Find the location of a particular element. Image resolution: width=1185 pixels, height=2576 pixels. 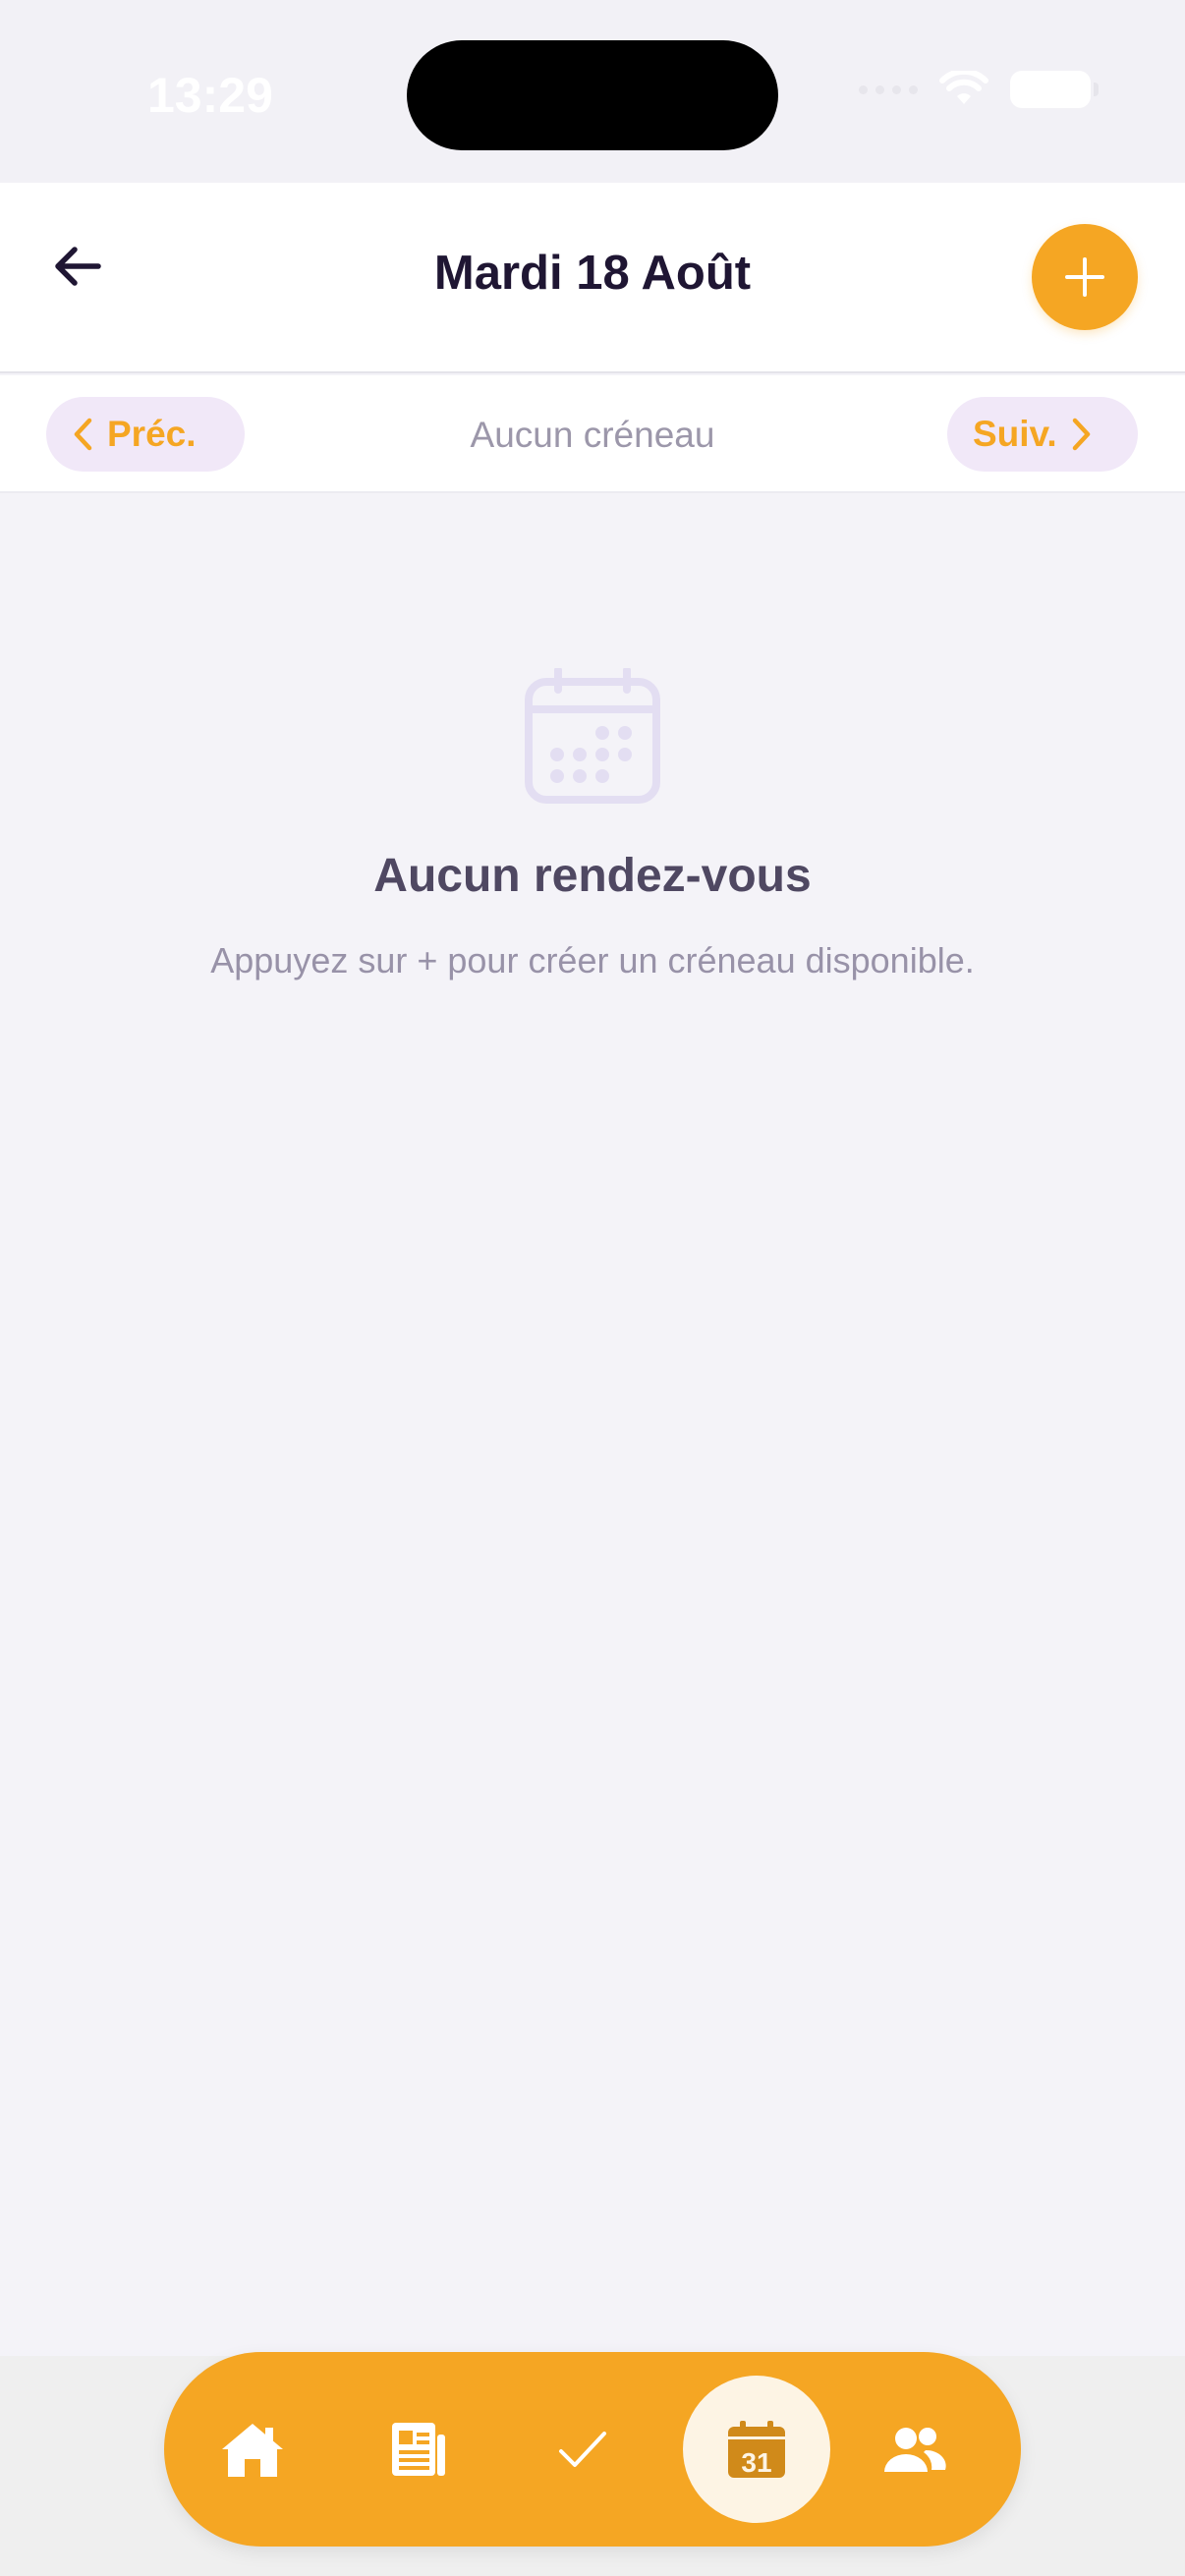

status-bar: 13:29 is located at coordinates (592, 91).